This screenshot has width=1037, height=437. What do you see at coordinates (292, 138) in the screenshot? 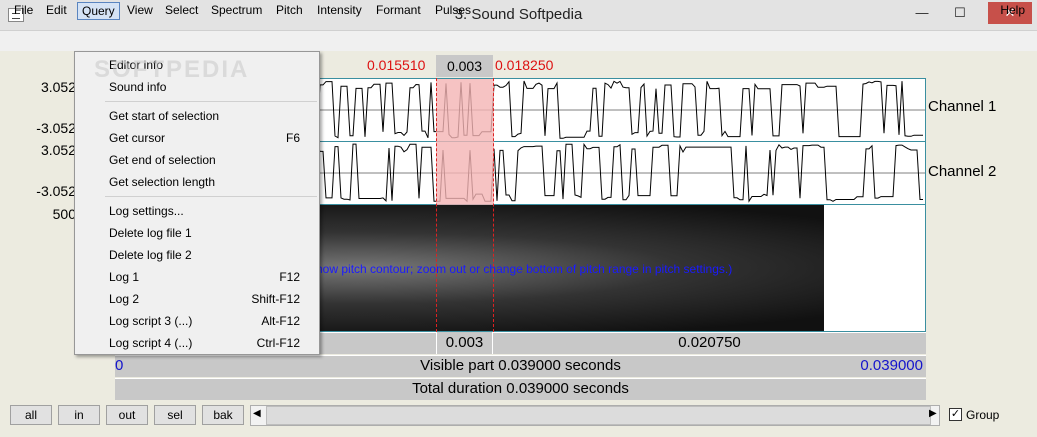
I see `menu-item-shortcut: F6` at bounding box center [292, 138].